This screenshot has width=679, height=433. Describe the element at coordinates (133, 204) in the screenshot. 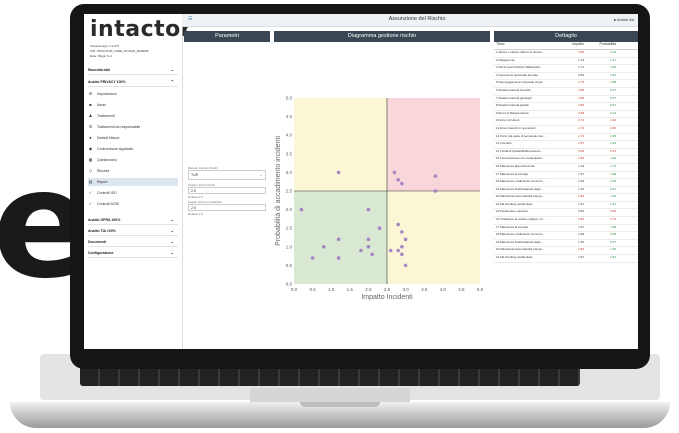

I see `sidebar-item: ✓ Controlli AGID` at that location.